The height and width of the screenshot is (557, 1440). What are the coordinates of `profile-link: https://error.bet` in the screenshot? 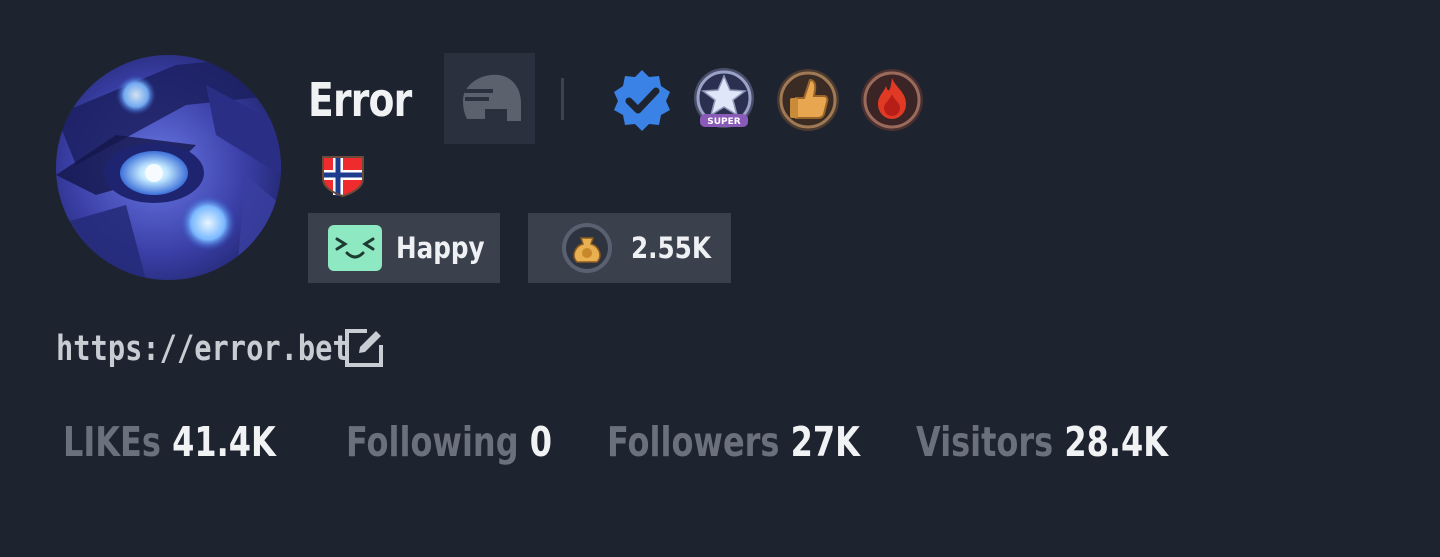 It's located at (203, 349).